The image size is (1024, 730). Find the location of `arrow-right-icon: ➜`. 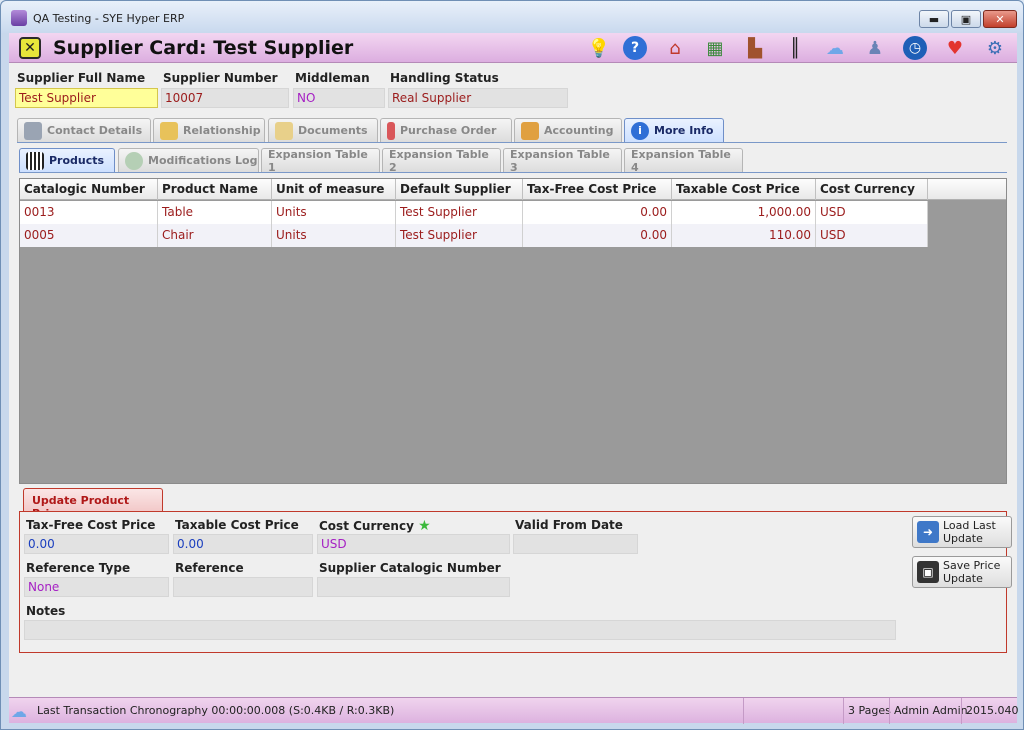

arrow-right-icon: ➜ is located at coordinates (928, 532).